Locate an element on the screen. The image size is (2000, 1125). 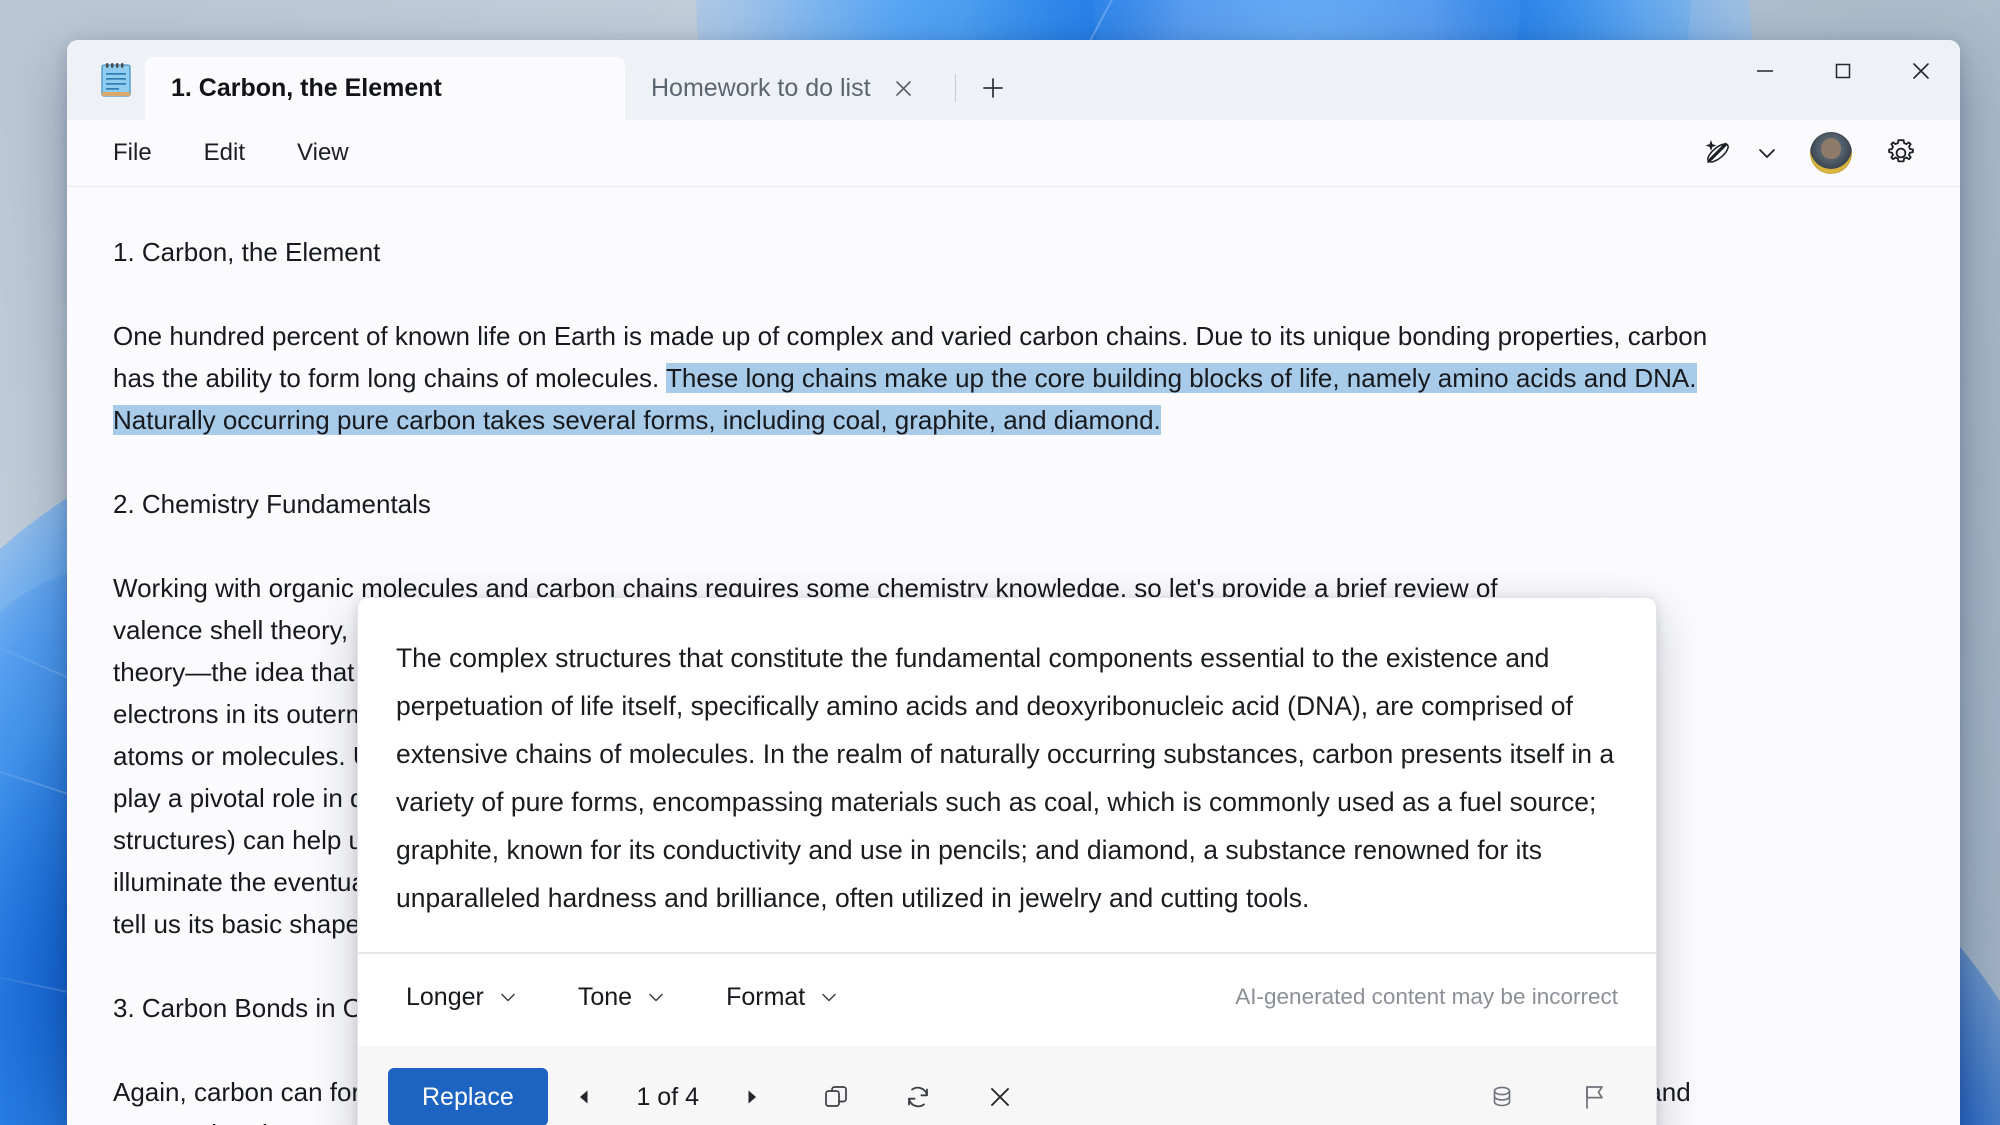
coins-stack-icon is located at coordinates (1502, 1097).